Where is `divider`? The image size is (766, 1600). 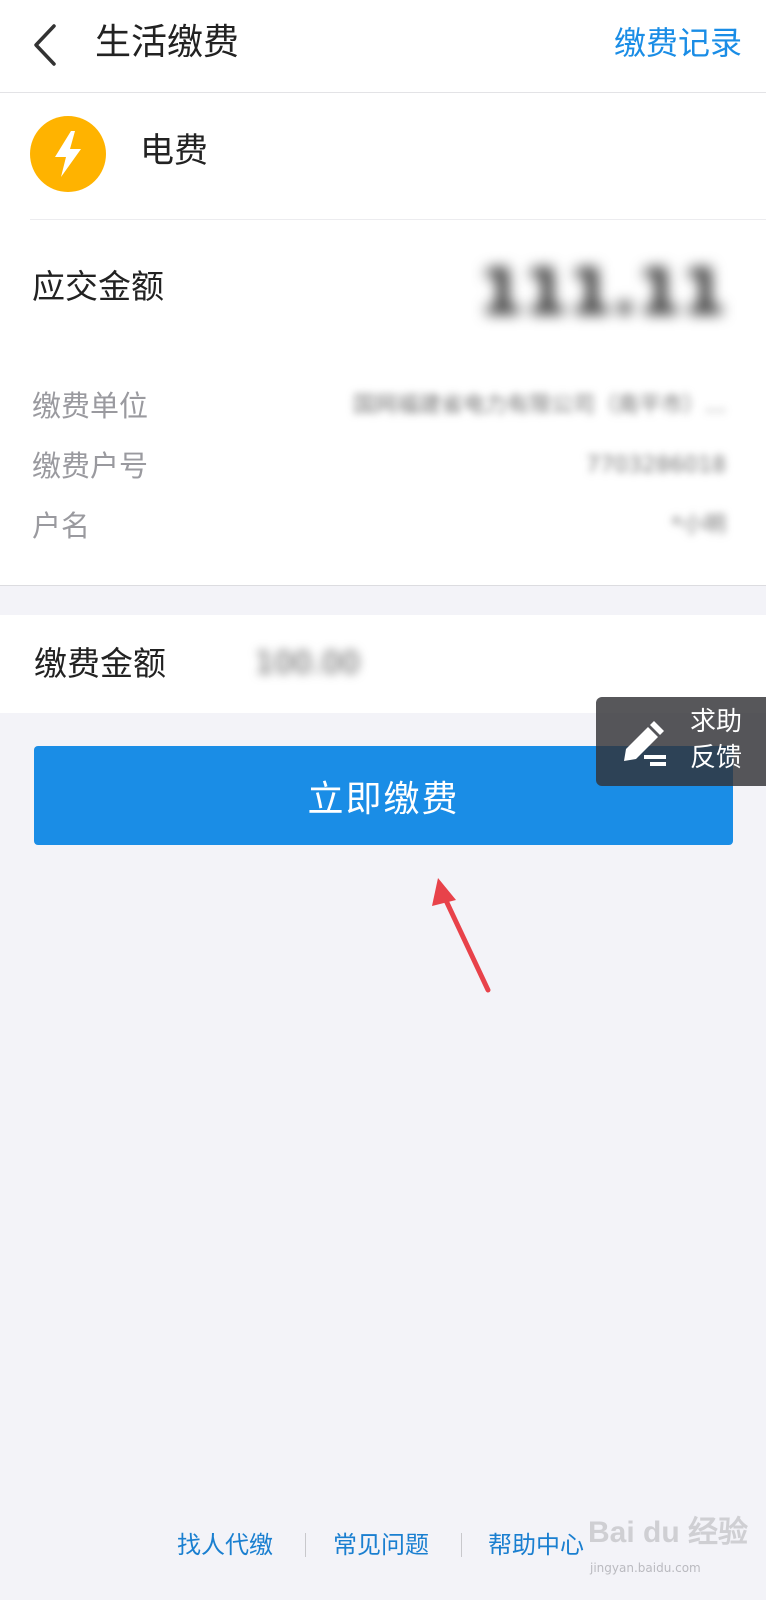 divider is located at coordinates (398, 219).